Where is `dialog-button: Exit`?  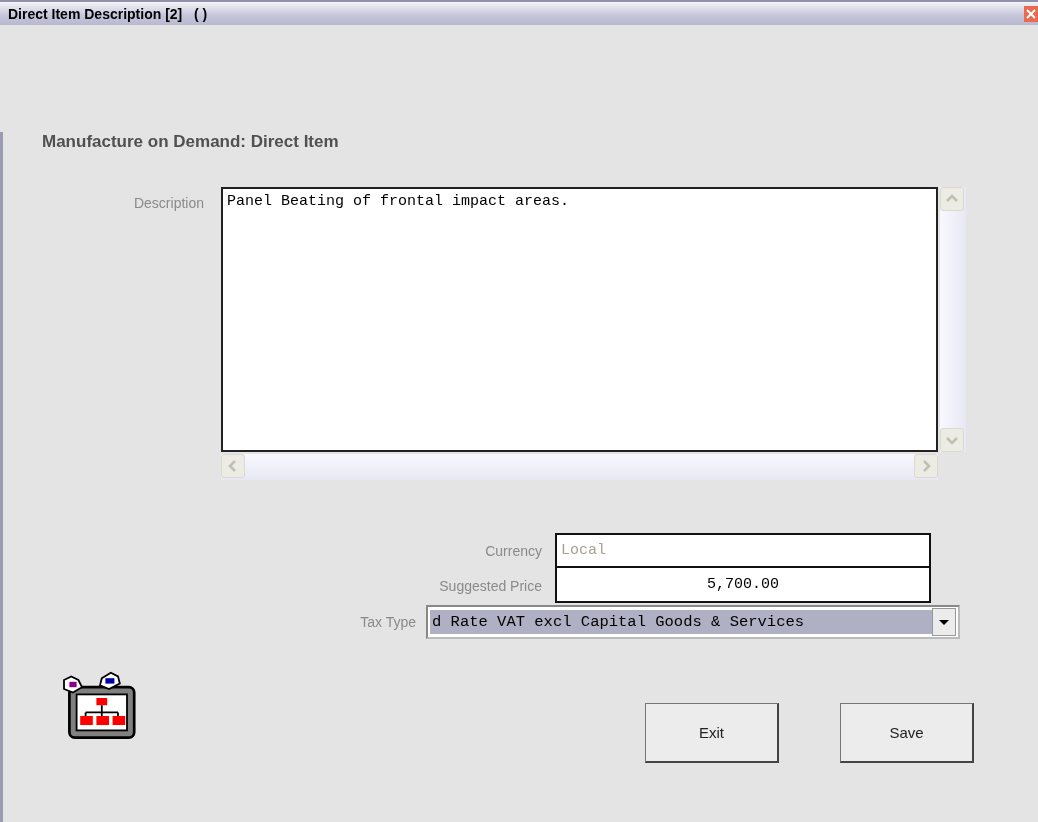
dialog-button: Exit is located at coordinates (712, 733).